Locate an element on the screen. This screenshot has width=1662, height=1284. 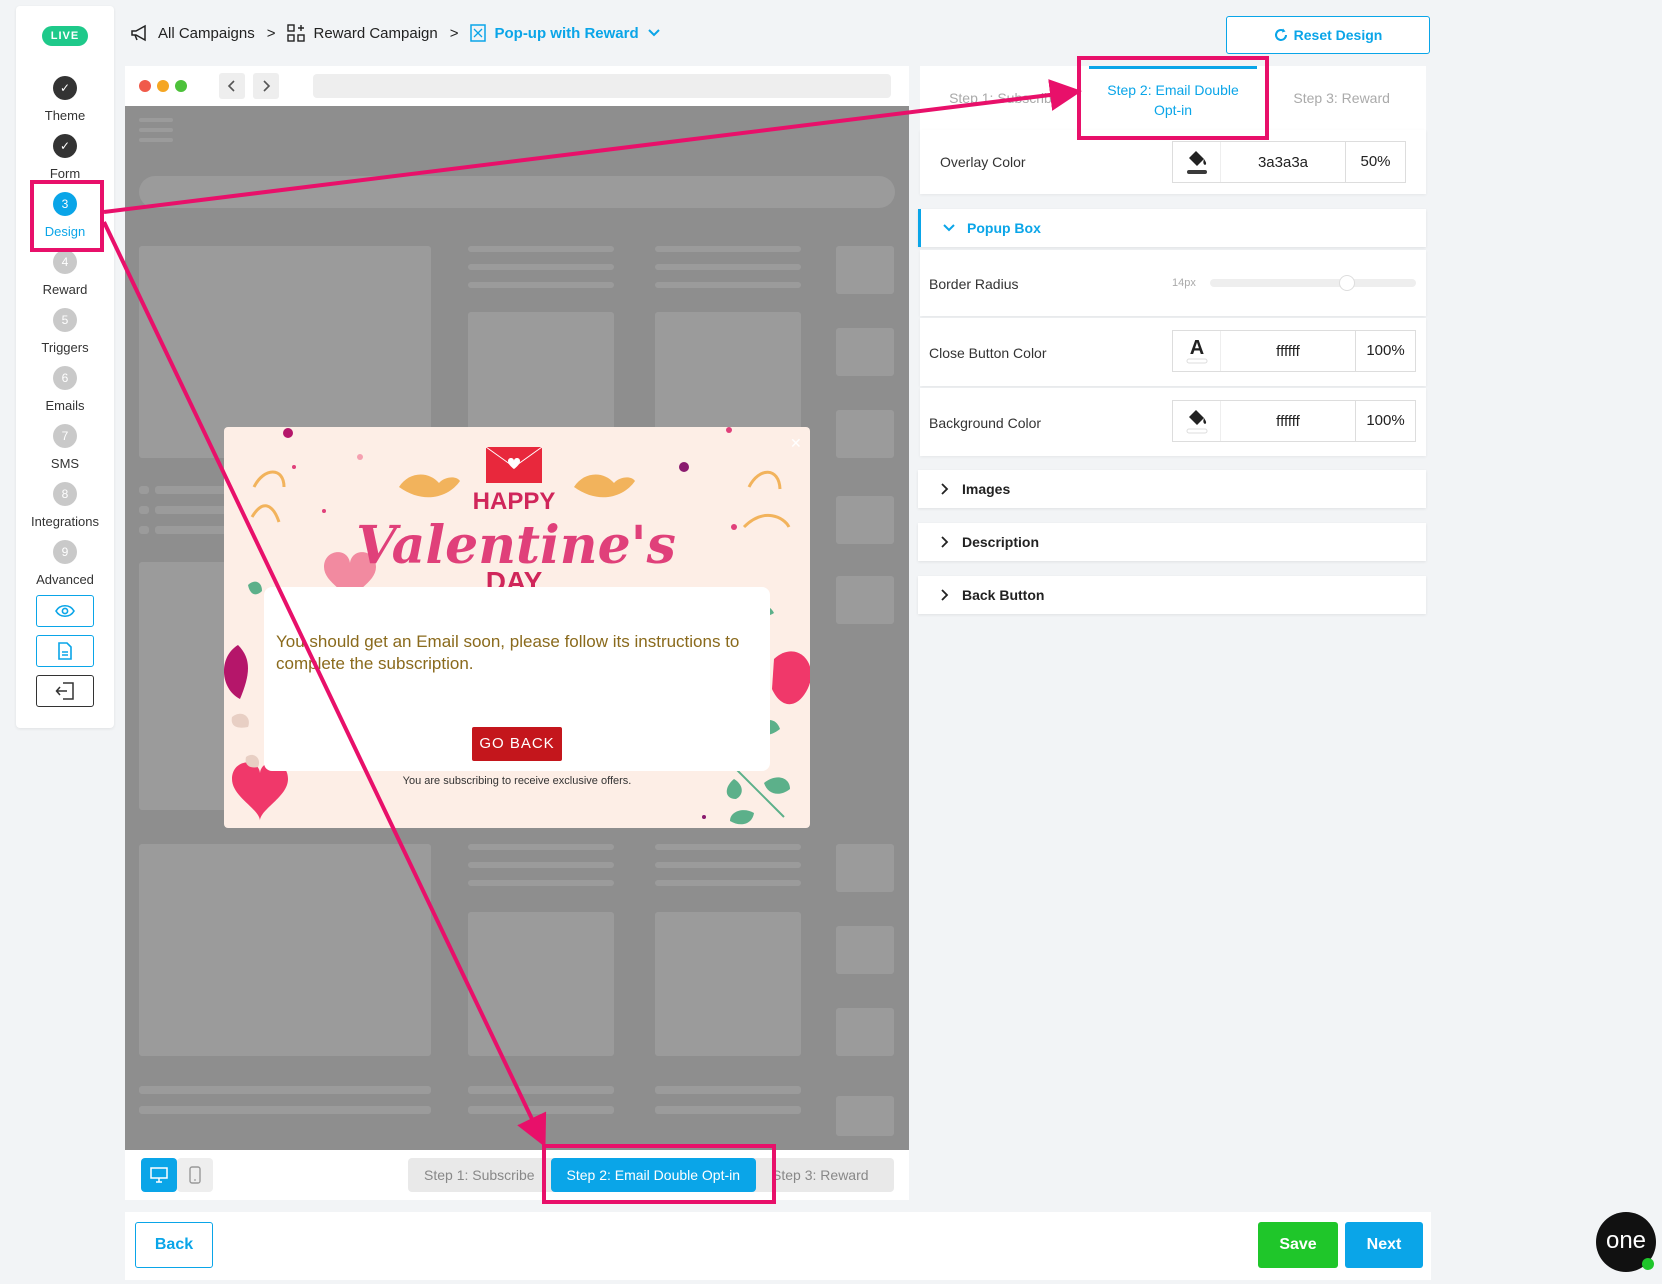
document-button is located at coordinates (65, 651).